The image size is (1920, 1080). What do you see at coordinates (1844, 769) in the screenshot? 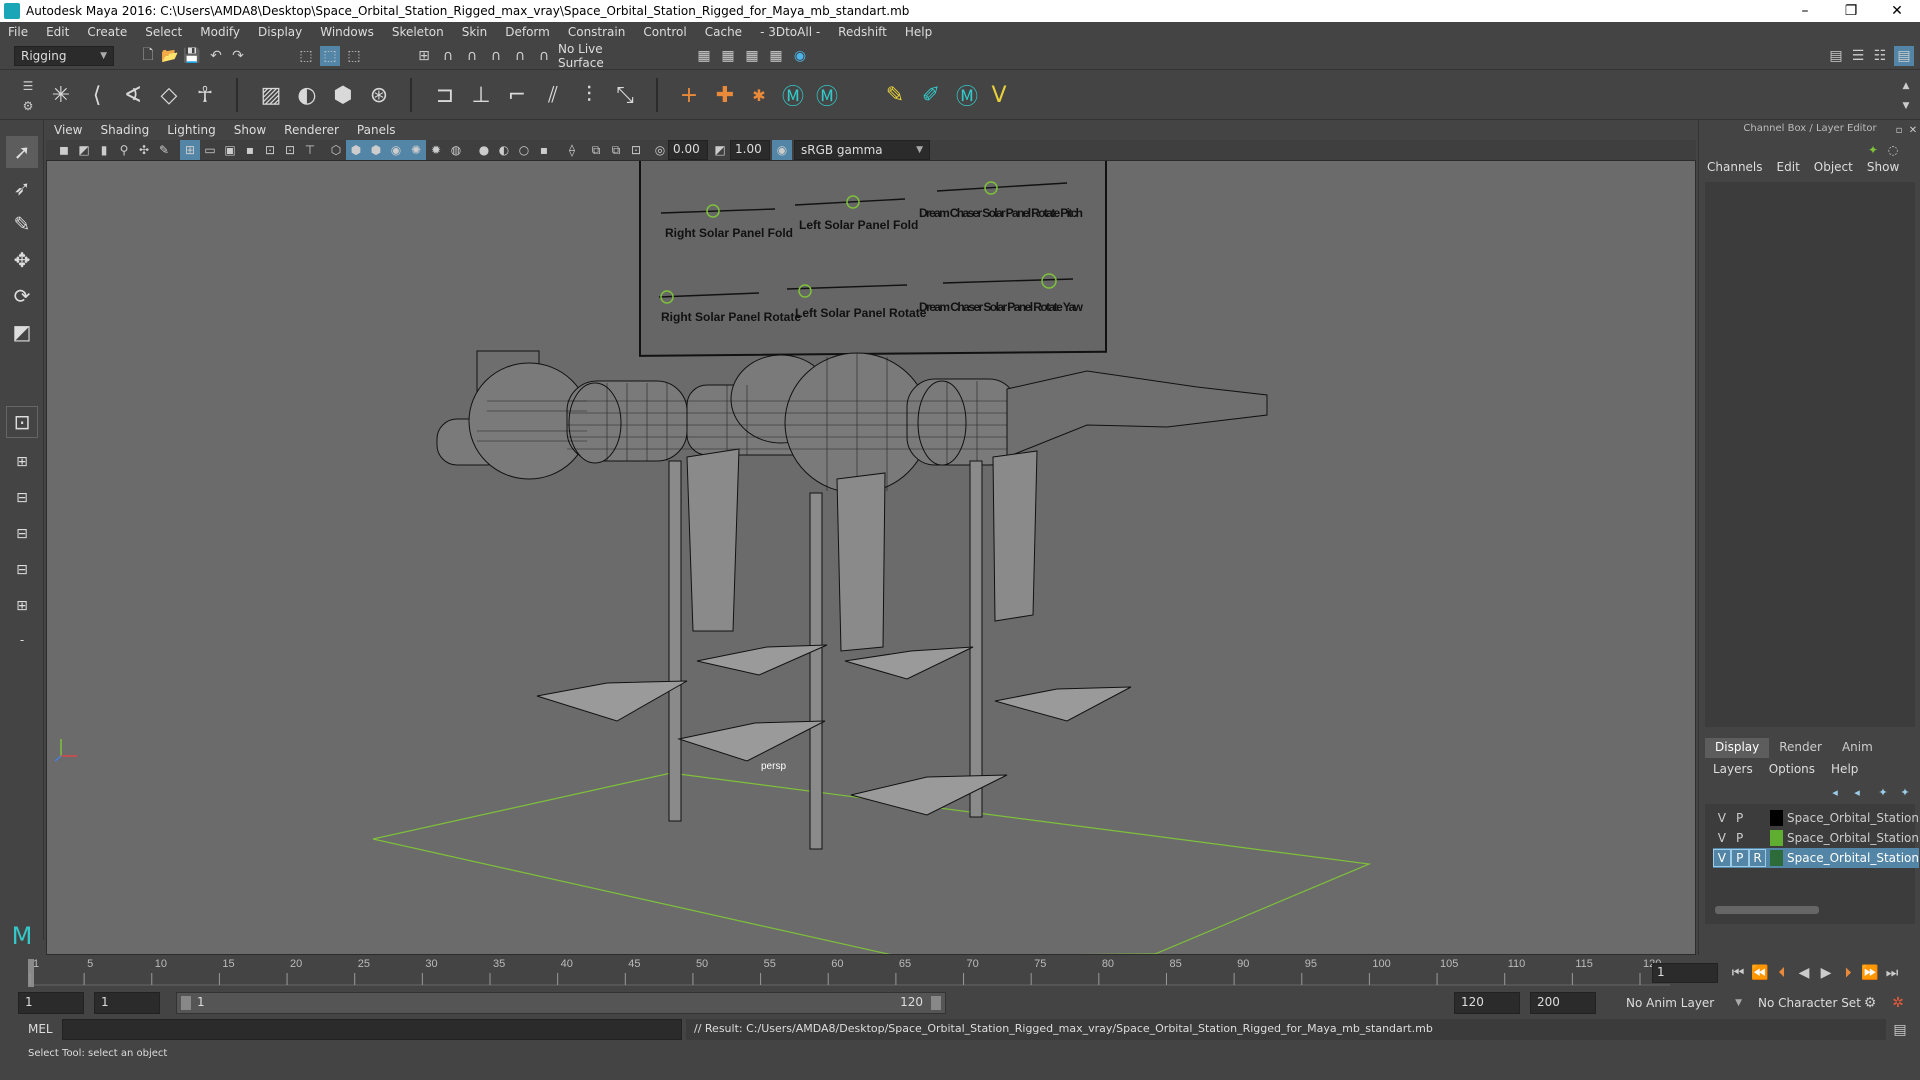
I see `layer-help-menu: Help` at bounding box center [1844, 769].